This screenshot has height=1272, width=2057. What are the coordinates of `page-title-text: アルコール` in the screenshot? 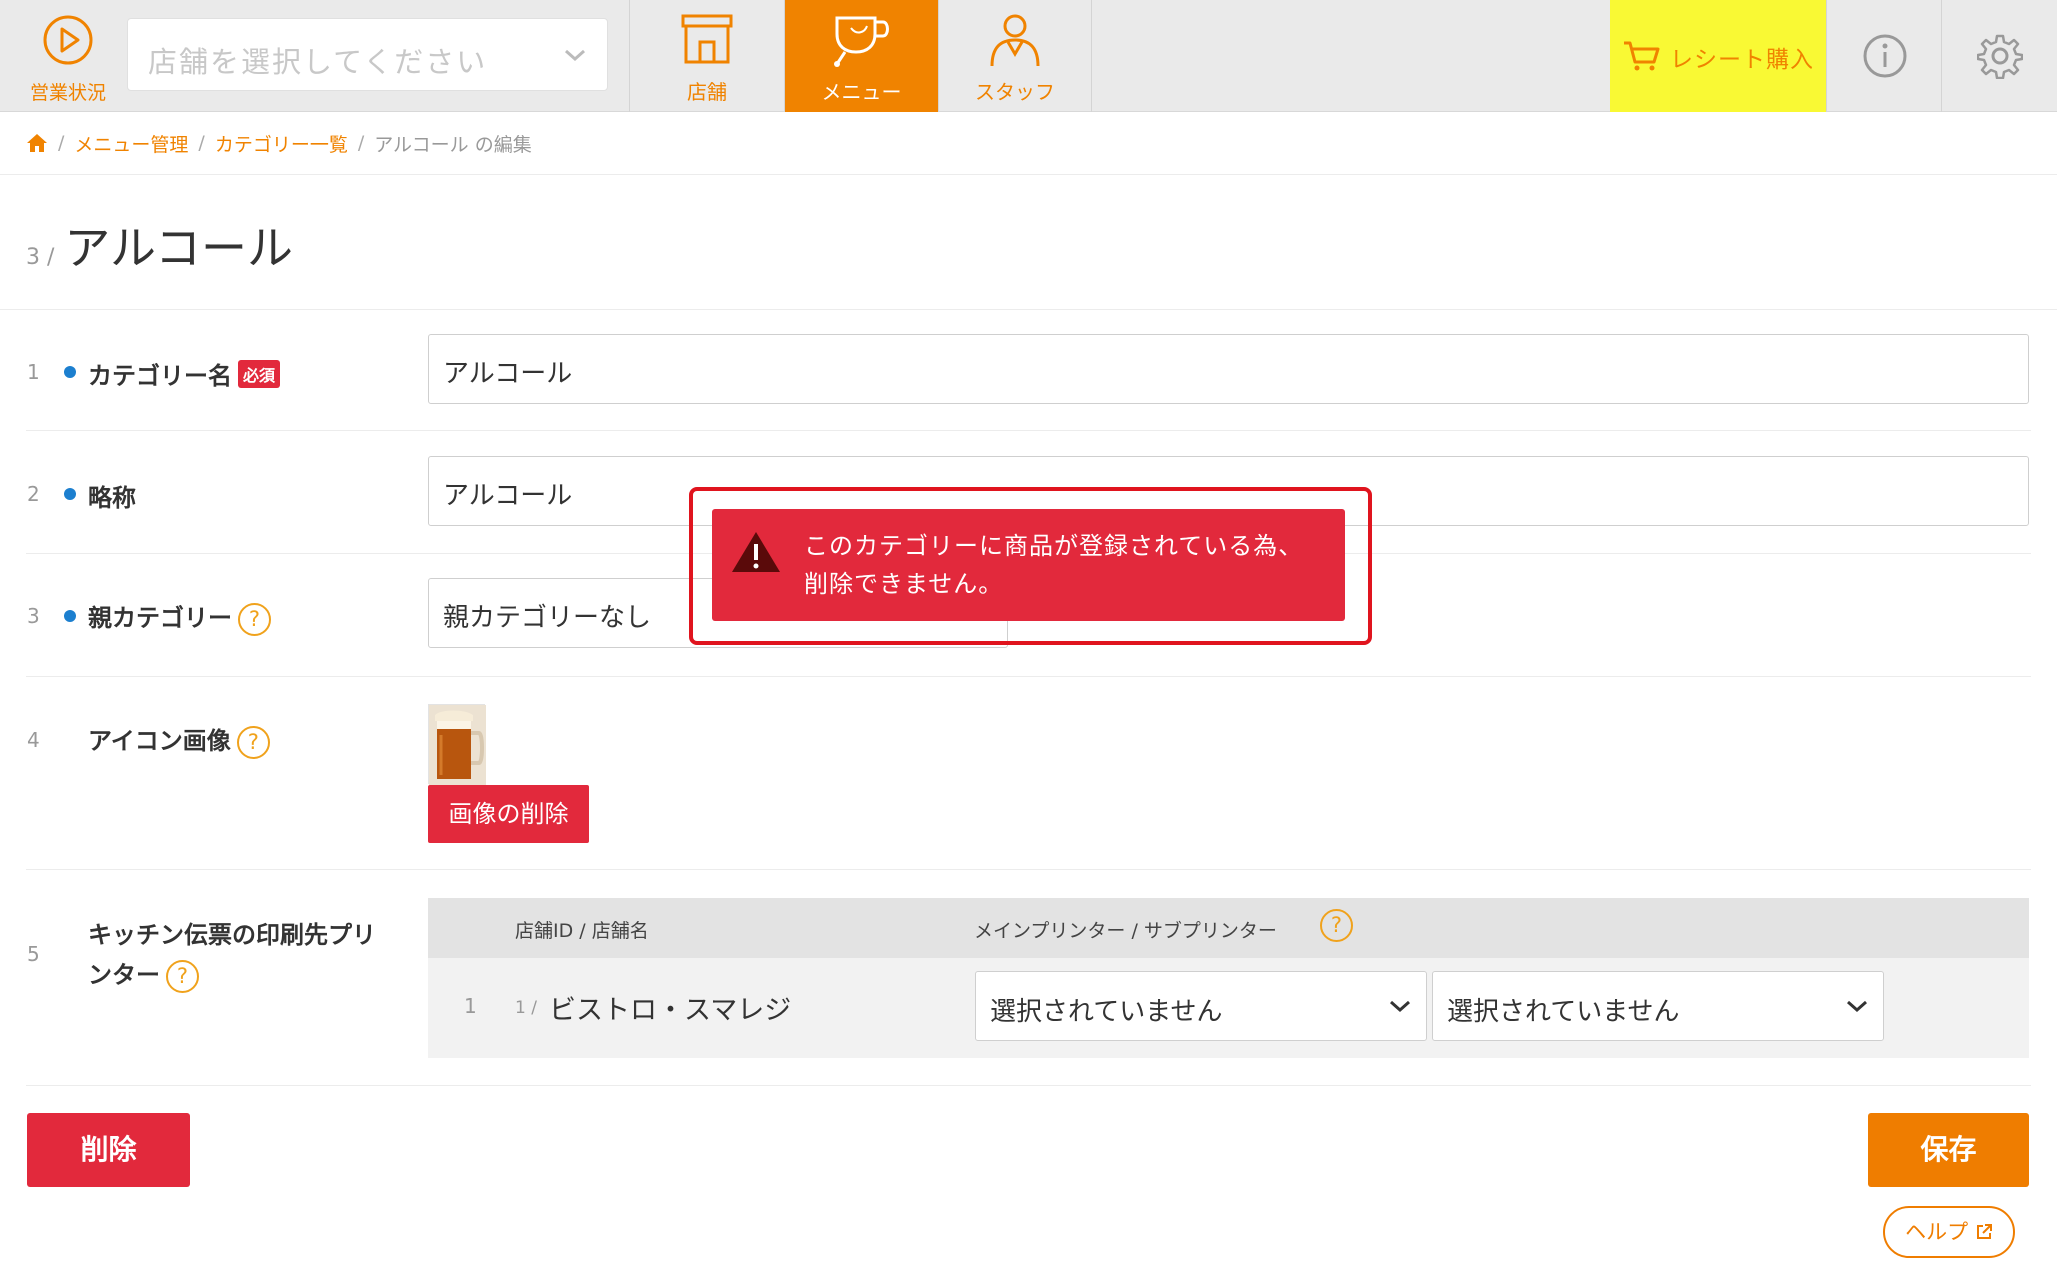 It's located at (179, 248).